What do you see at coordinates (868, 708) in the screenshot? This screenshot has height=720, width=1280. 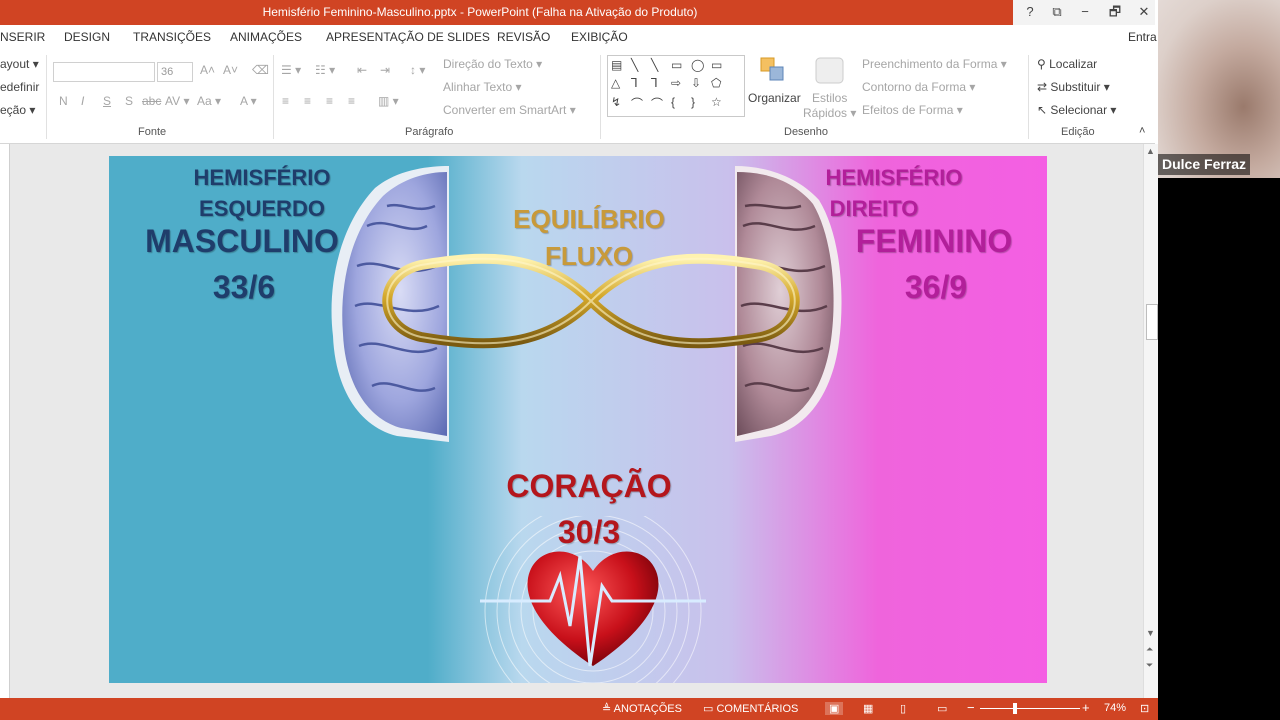 I see `slide-sorter-icon: ▦` at bounding box center [868, 708].